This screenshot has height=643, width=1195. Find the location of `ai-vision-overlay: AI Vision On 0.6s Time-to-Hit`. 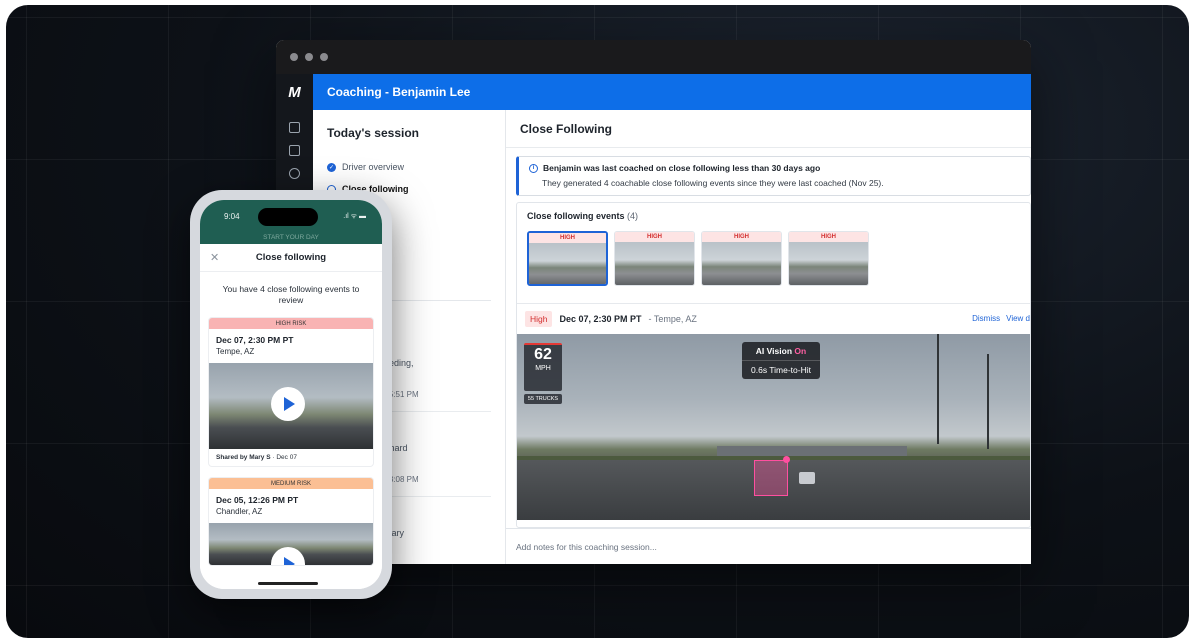

ai-vision-overlay: AI Vision On 0.6s Time-to-Hit is located at coordinates (781, 360).